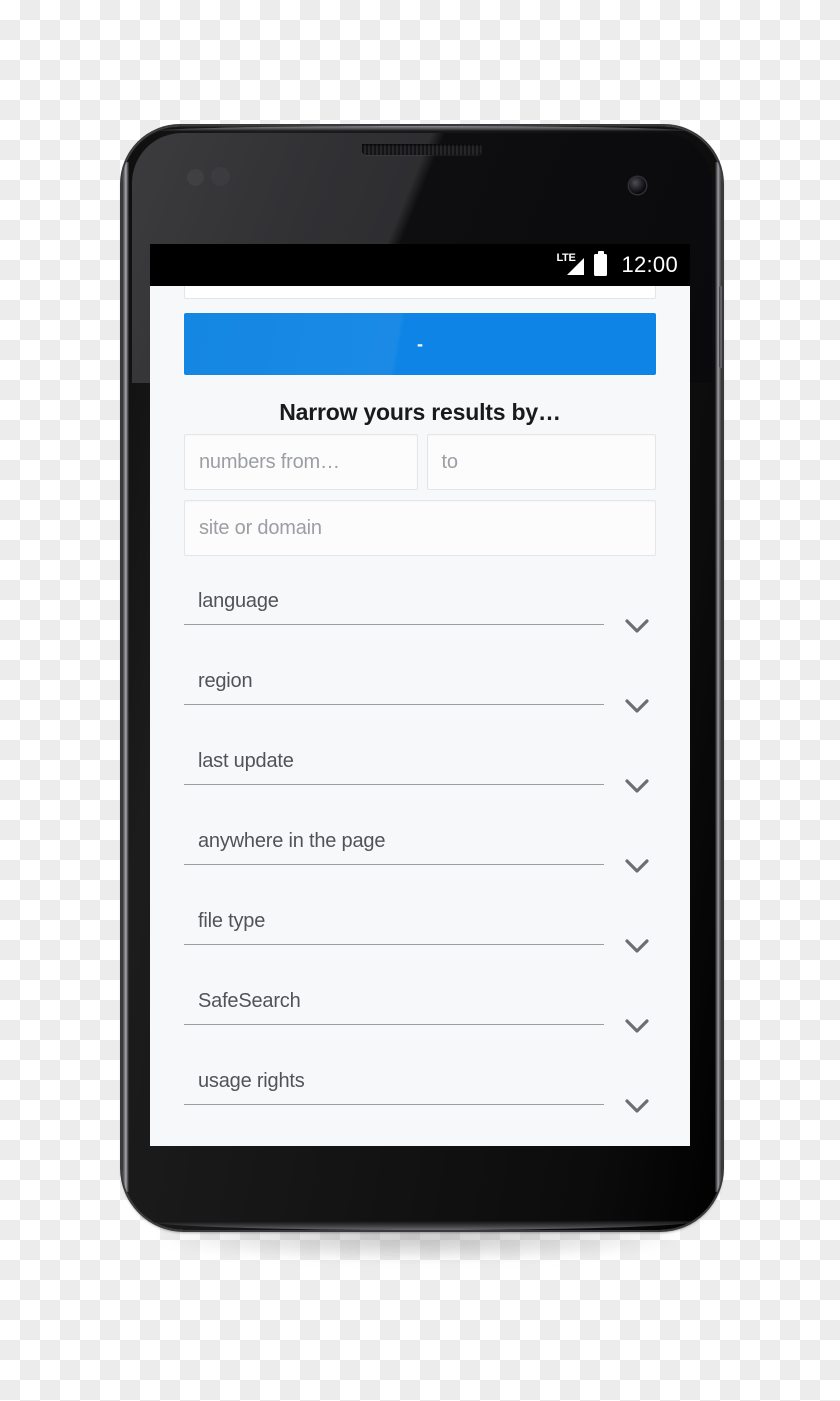 The height and width of the screenshot is (1401, 840). I want to click on ambient-light-sensor-icon, so click(220, 176).